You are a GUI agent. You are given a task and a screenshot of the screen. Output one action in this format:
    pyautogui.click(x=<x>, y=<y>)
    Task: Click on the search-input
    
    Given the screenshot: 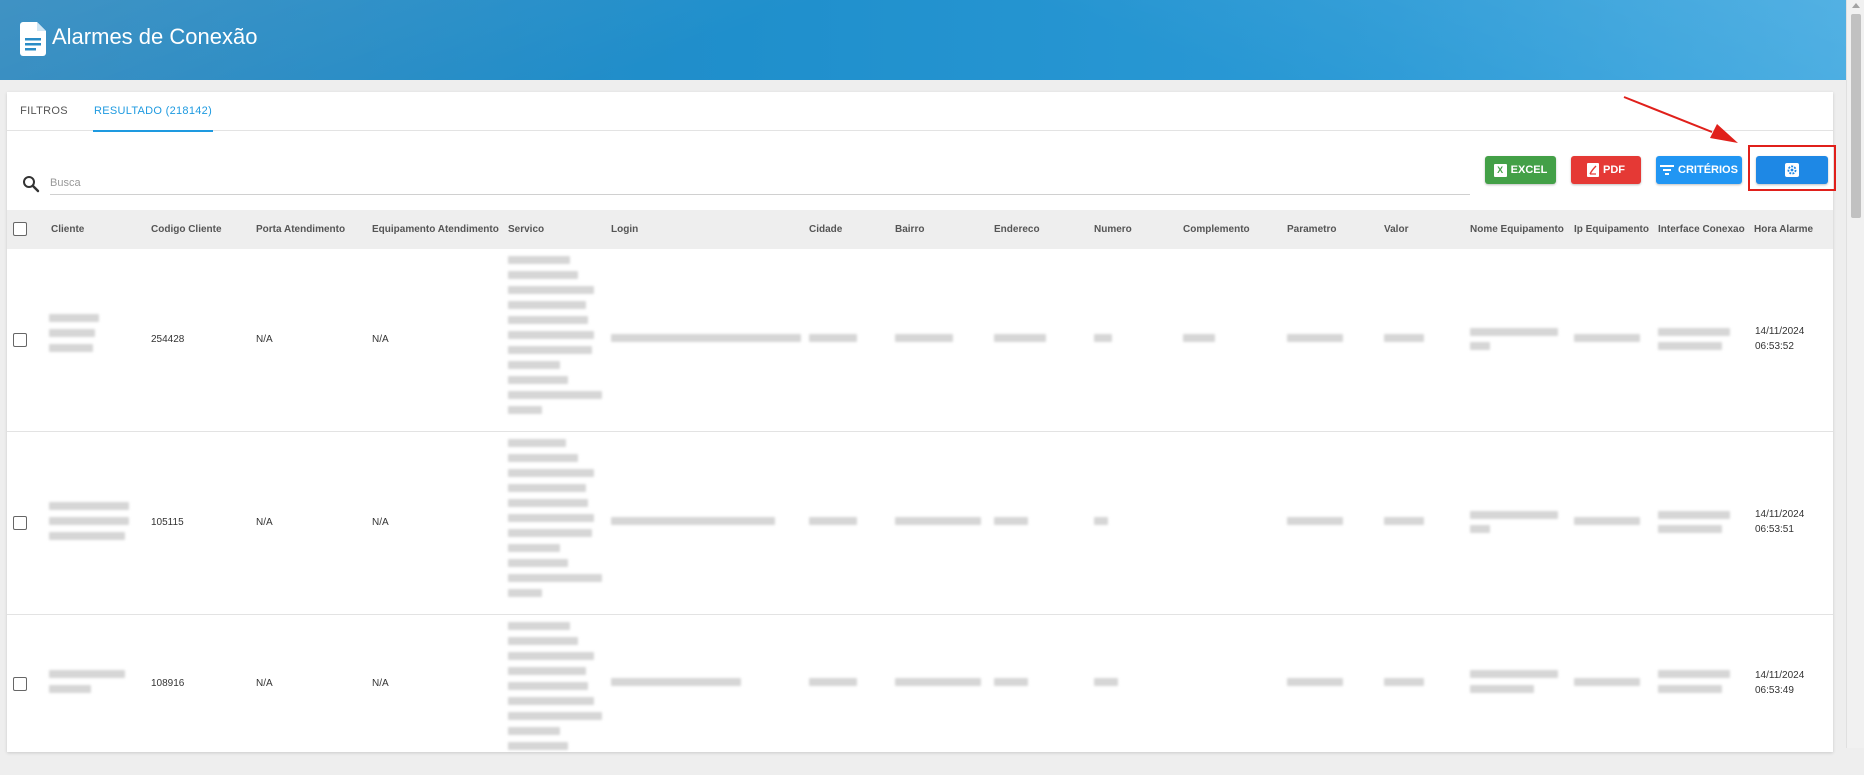 What is the action you would take?
    pyautogui.click(x=760, y=183)
    